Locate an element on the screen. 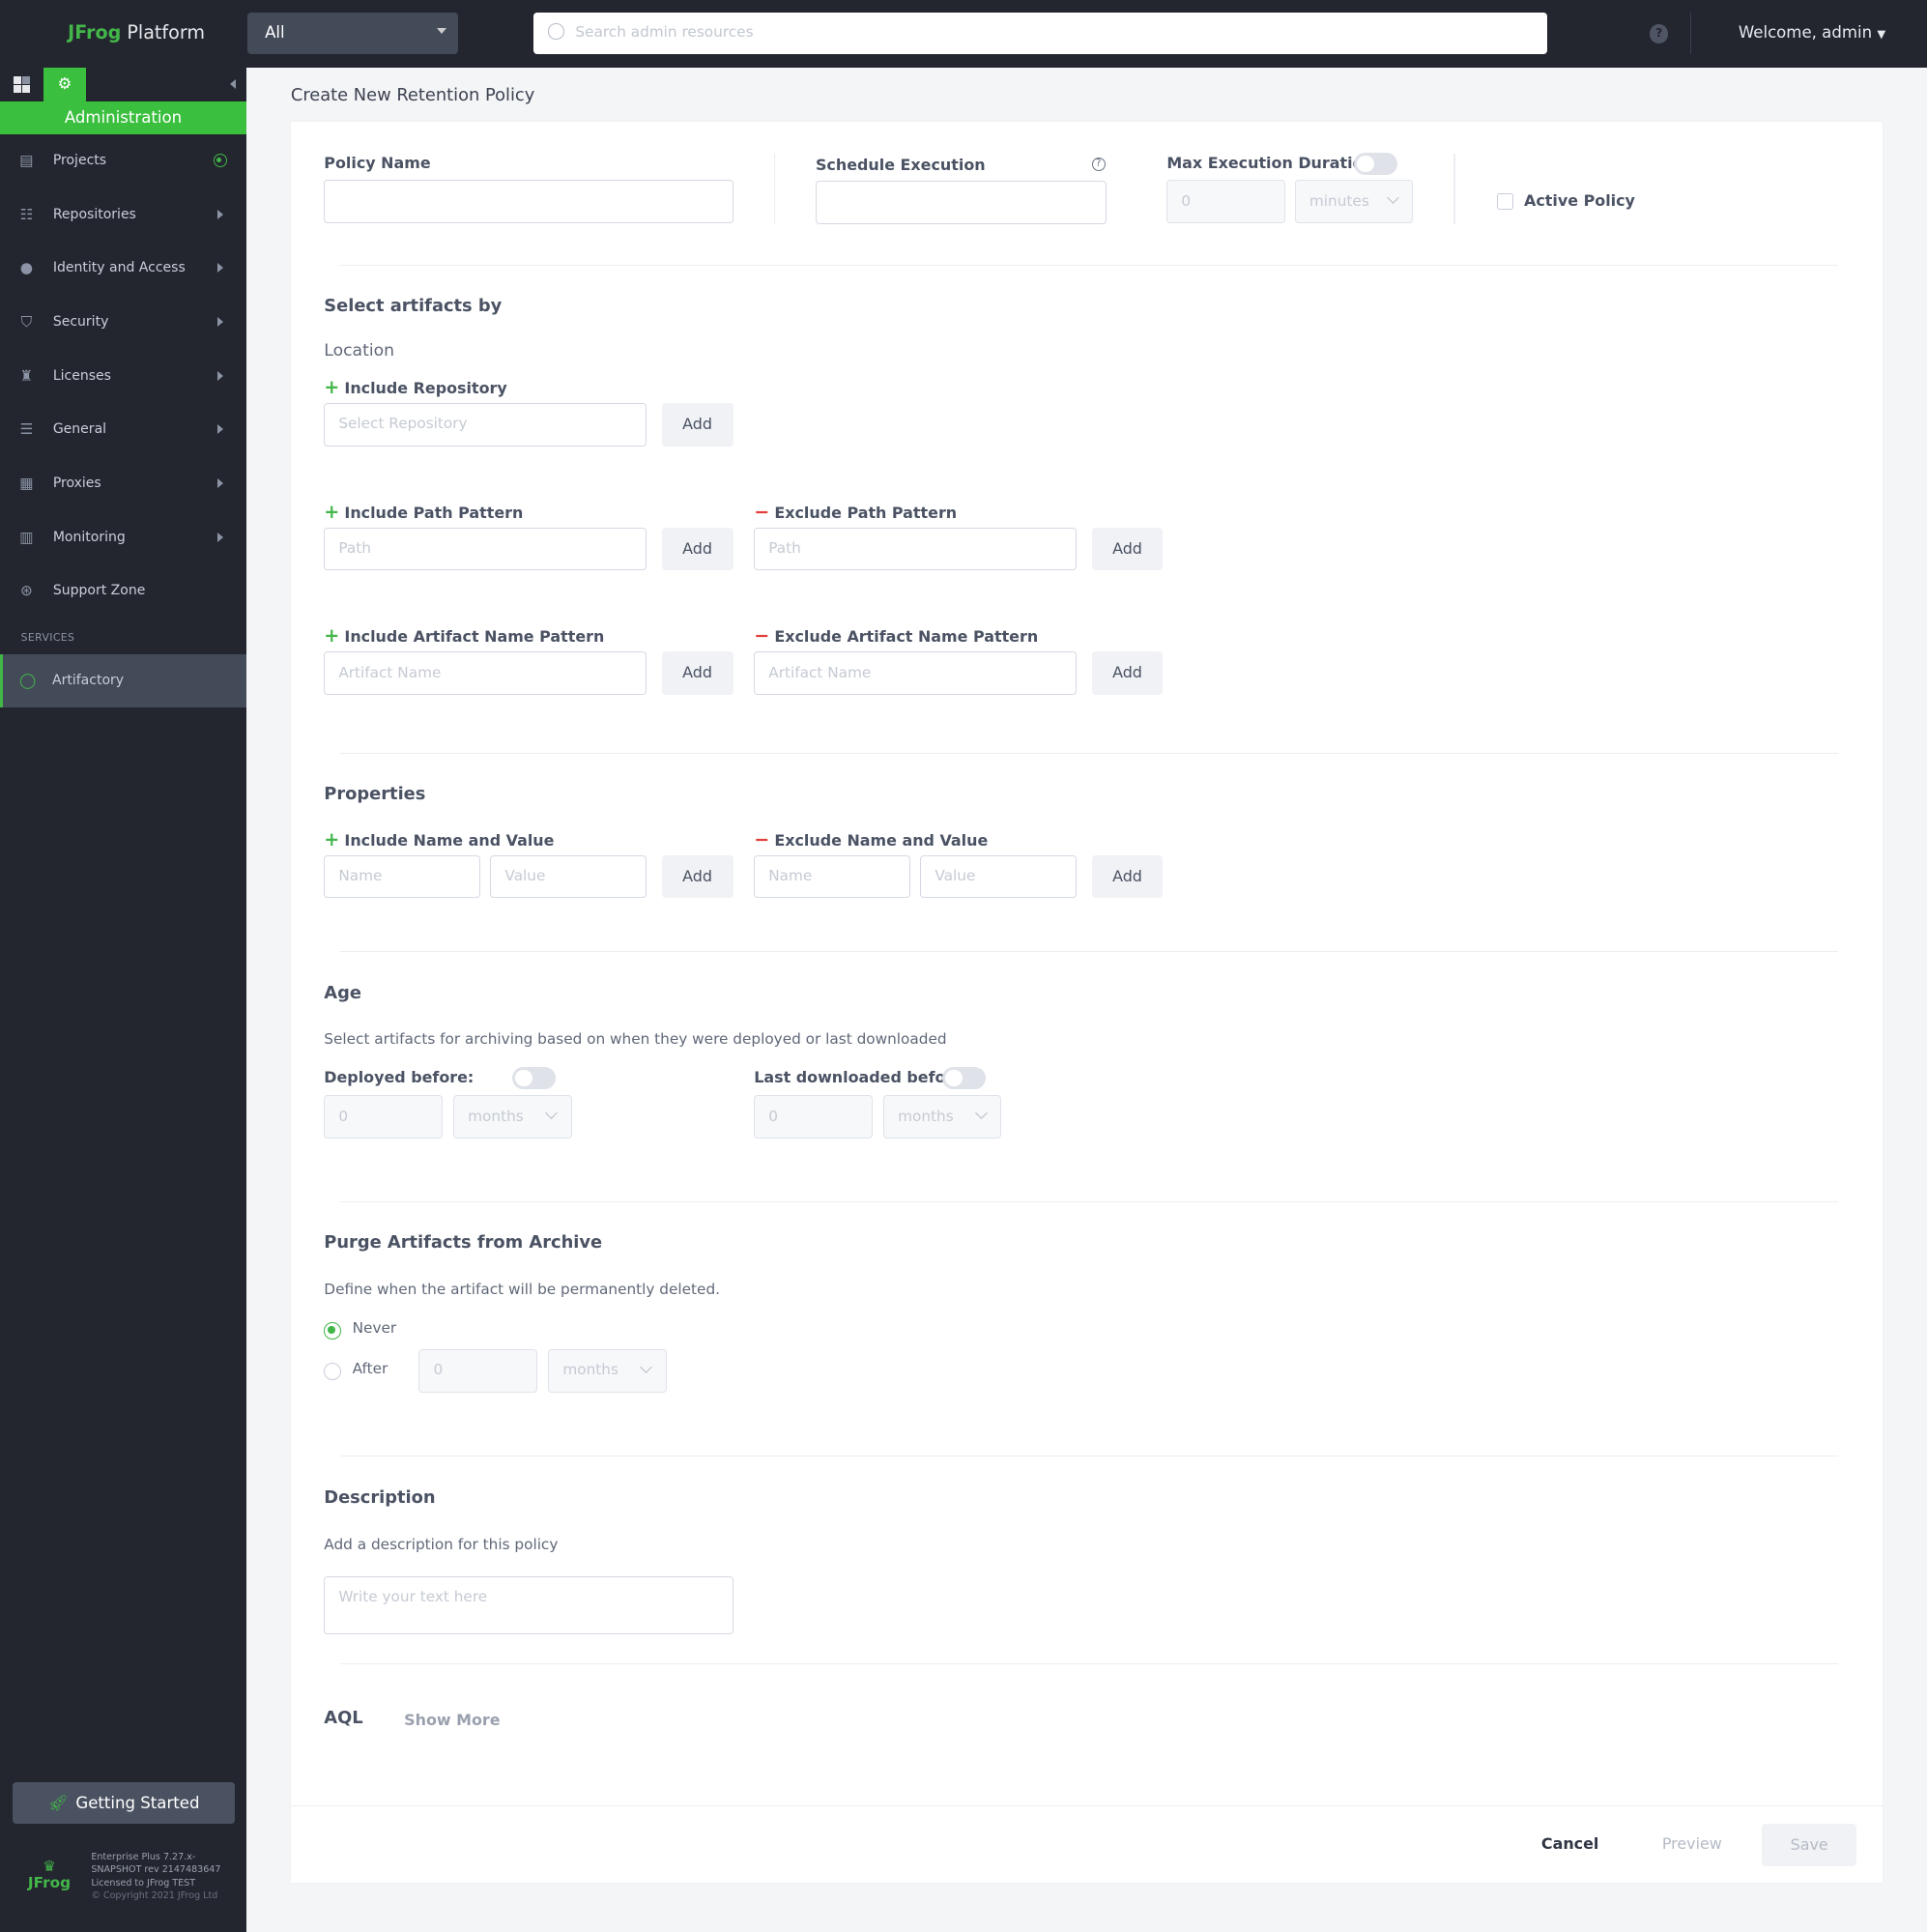  admin-gear-tab: ⚙ is located at coordinates (65, 84).